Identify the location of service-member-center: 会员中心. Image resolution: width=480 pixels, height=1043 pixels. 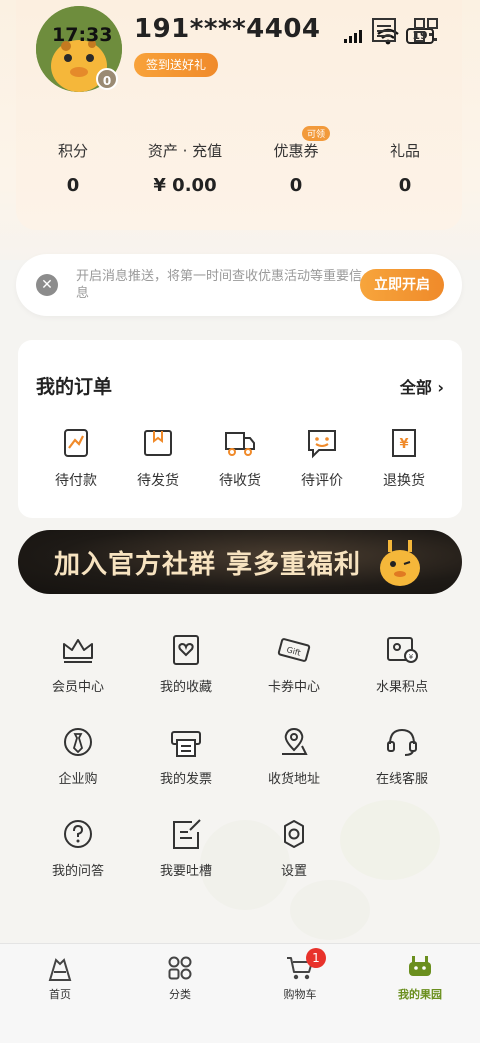
(78, 664).